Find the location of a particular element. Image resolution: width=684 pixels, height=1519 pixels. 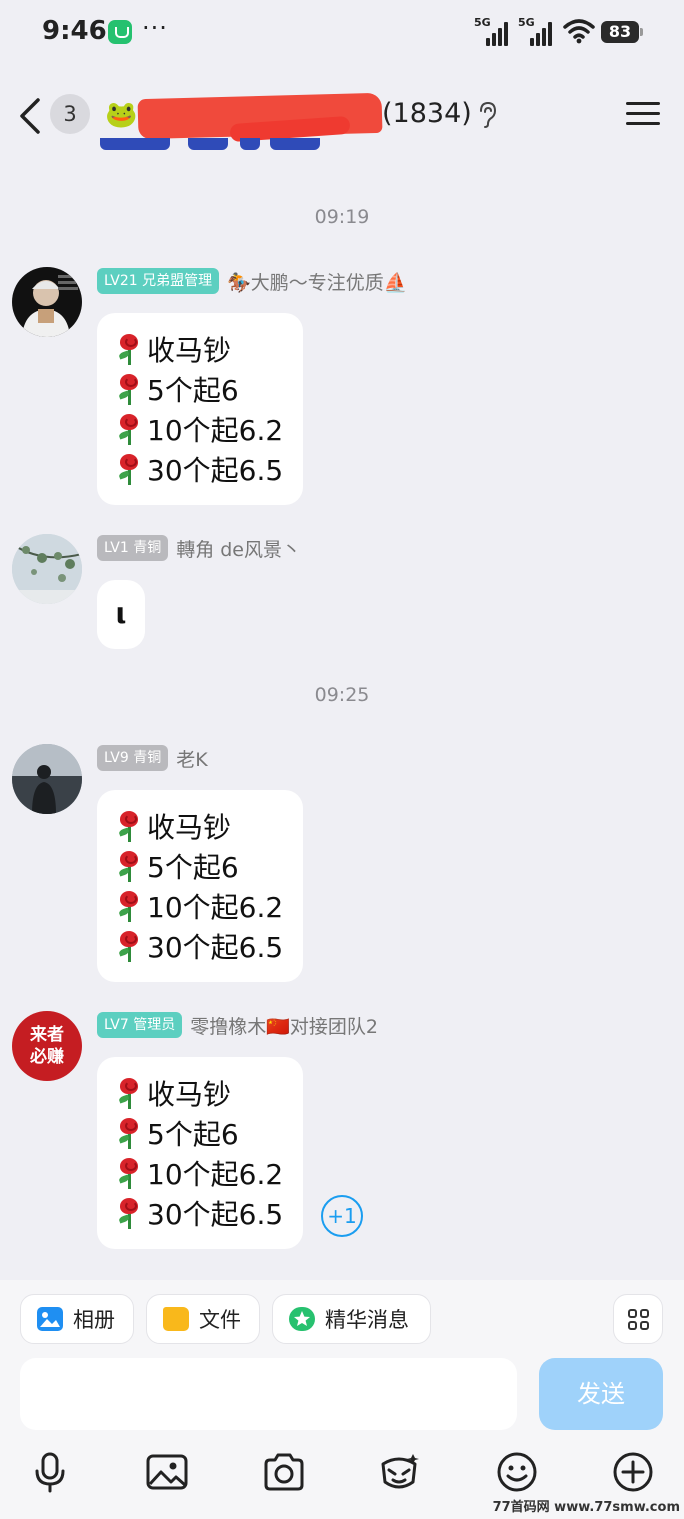

sender-meta: LV1 青铜 轉角 de风景丶 is located at coordinates (199, 548).